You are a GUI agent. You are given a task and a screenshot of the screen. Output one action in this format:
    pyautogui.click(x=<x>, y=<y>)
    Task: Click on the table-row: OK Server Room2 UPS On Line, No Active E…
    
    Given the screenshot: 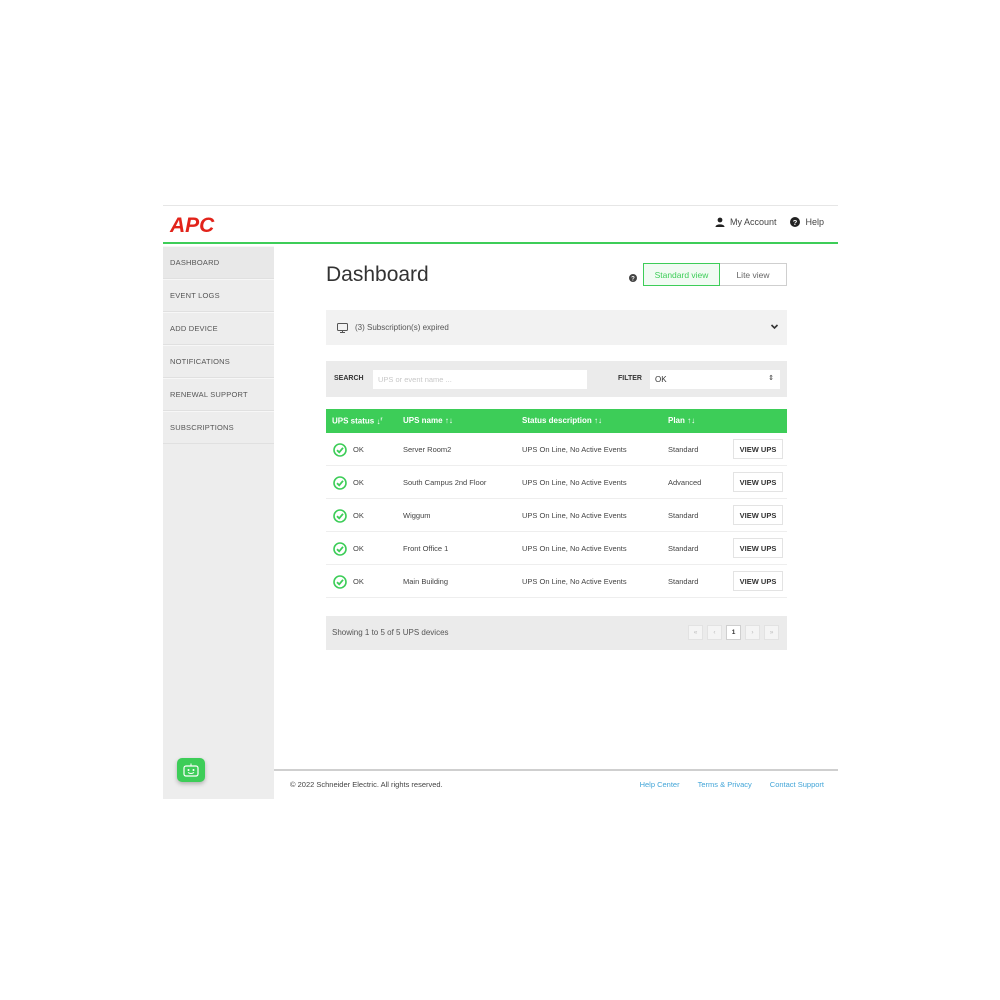 What is the action you would take?
    pyautogui.click(x=556, y=449)
    